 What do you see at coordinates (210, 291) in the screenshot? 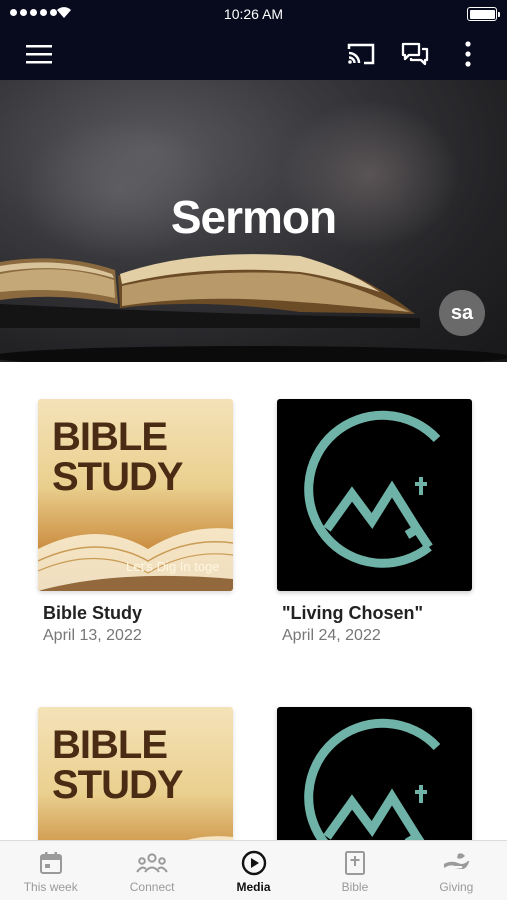
I see `open-book-image` at bounding box center [210, 291].